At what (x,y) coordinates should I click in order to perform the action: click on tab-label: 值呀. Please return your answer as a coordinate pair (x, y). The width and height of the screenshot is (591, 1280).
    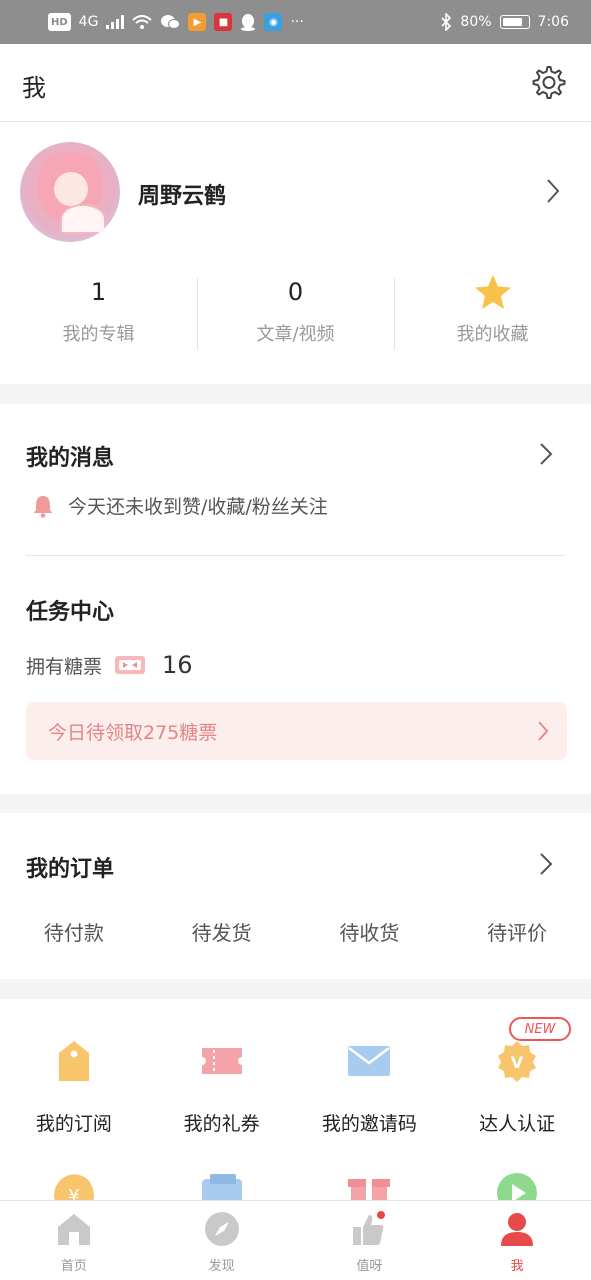
    Looking at the image, I should click on (369, 1266).